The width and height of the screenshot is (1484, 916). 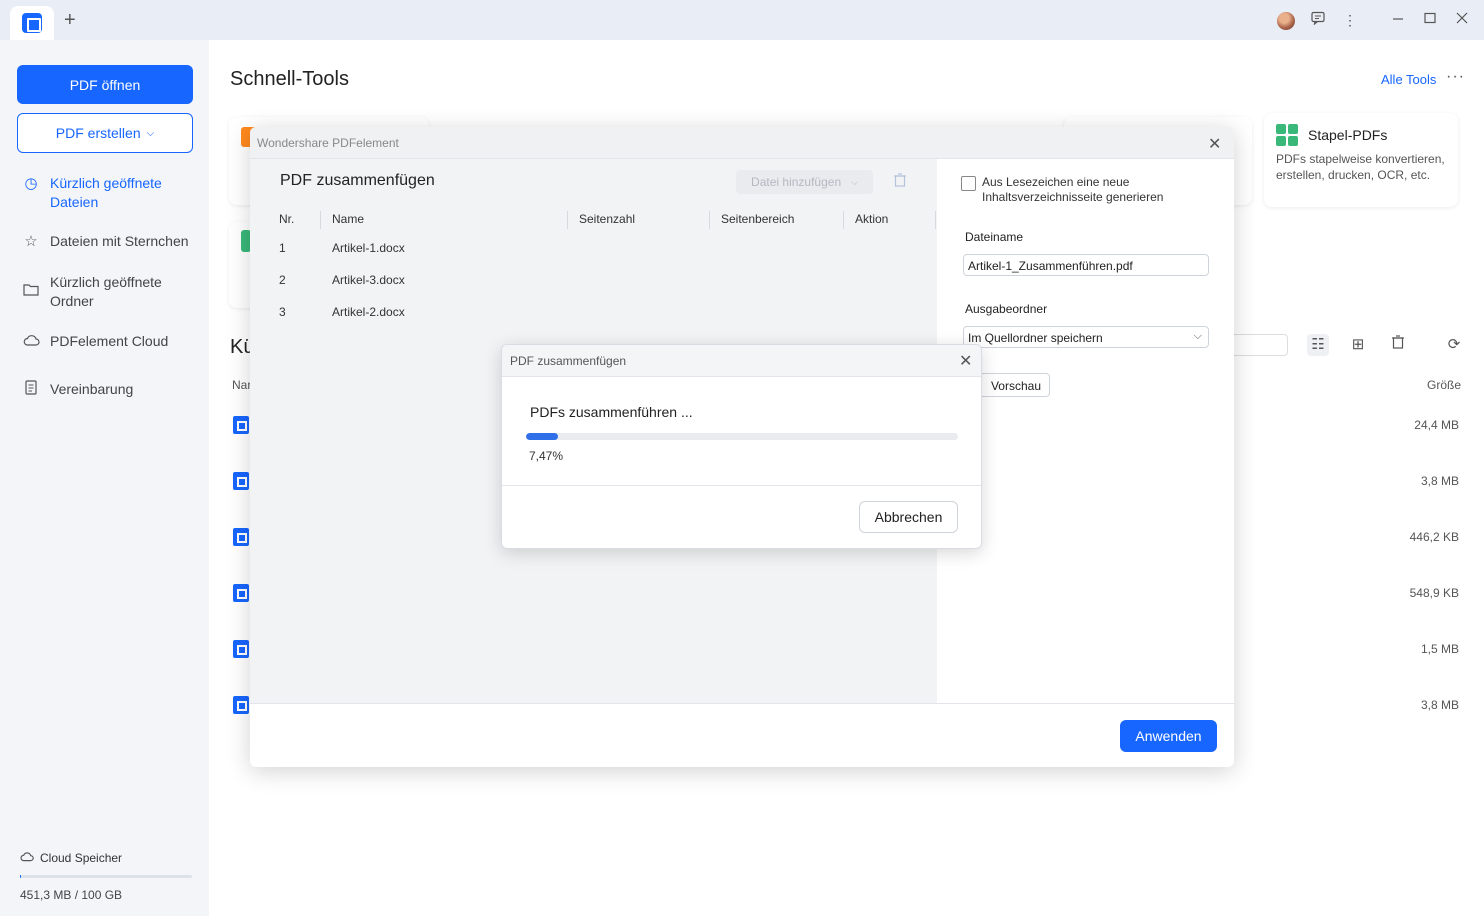 I want to click on sidebar-item-starred: ☆ Dateien mit Sternchen, so click(x=109, y=241).